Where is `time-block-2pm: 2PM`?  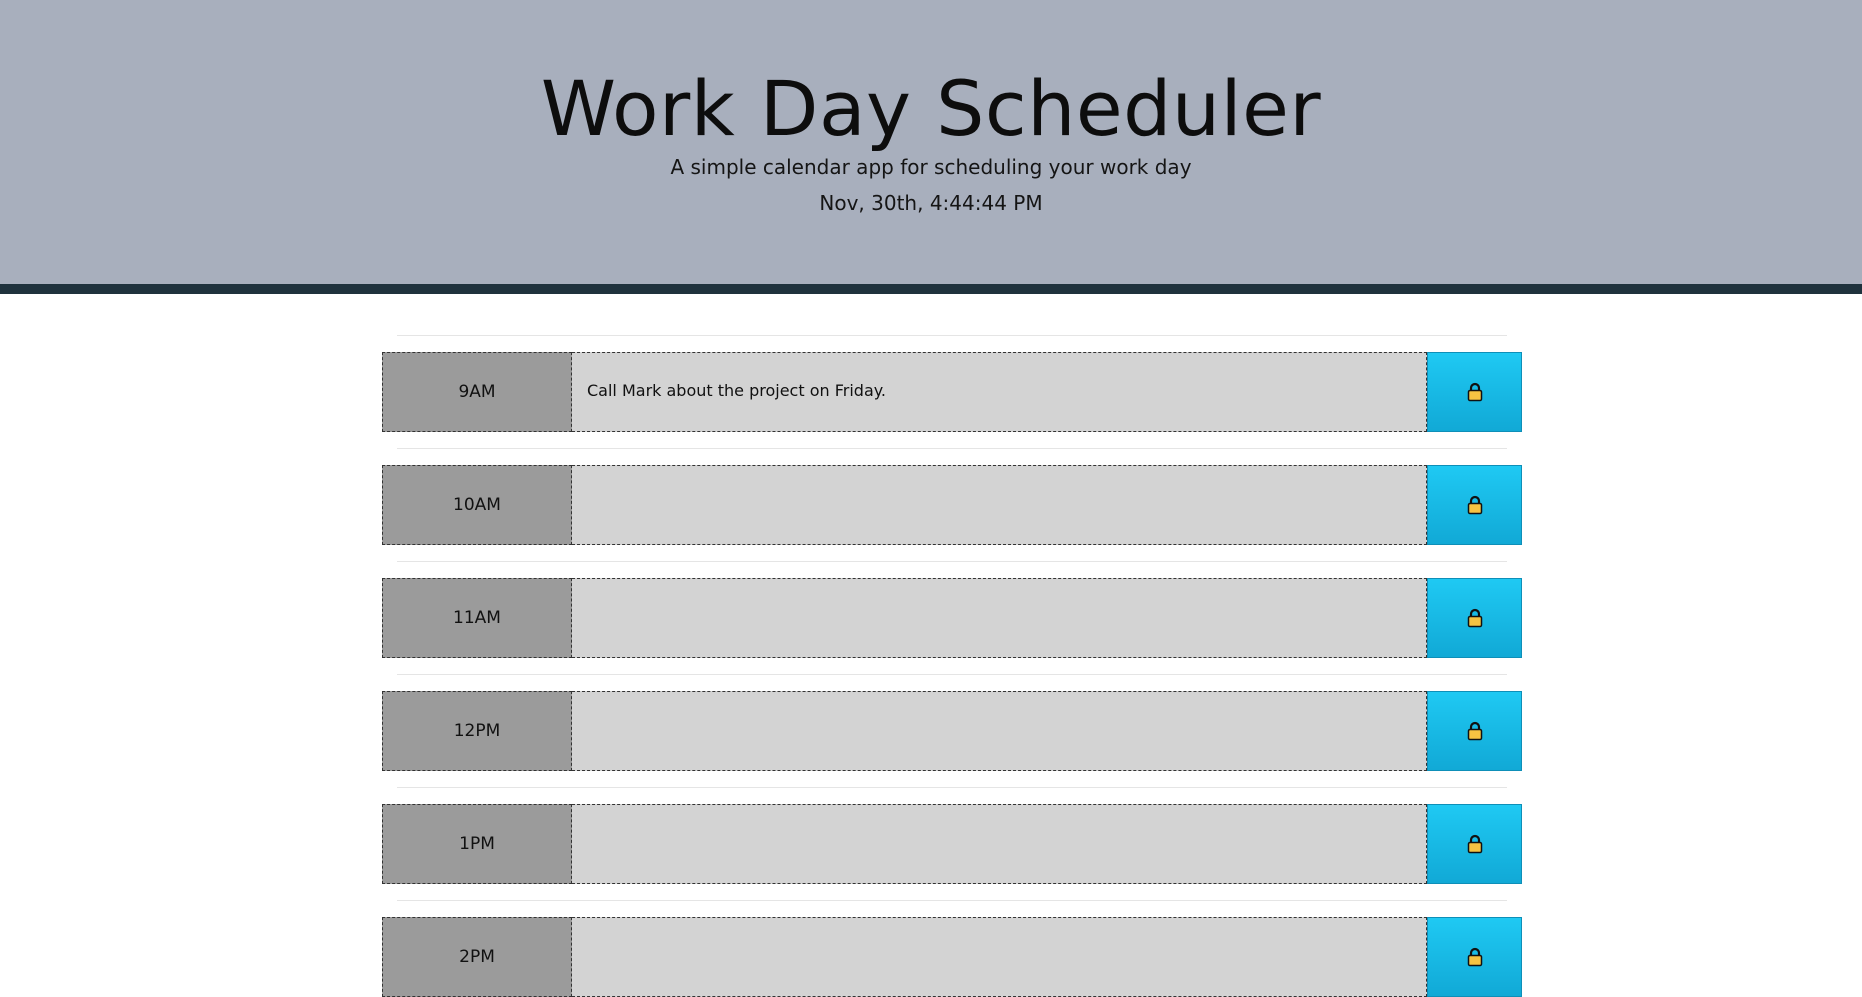 time-block-2pm: 2PM is located at coordinates (952, 957).